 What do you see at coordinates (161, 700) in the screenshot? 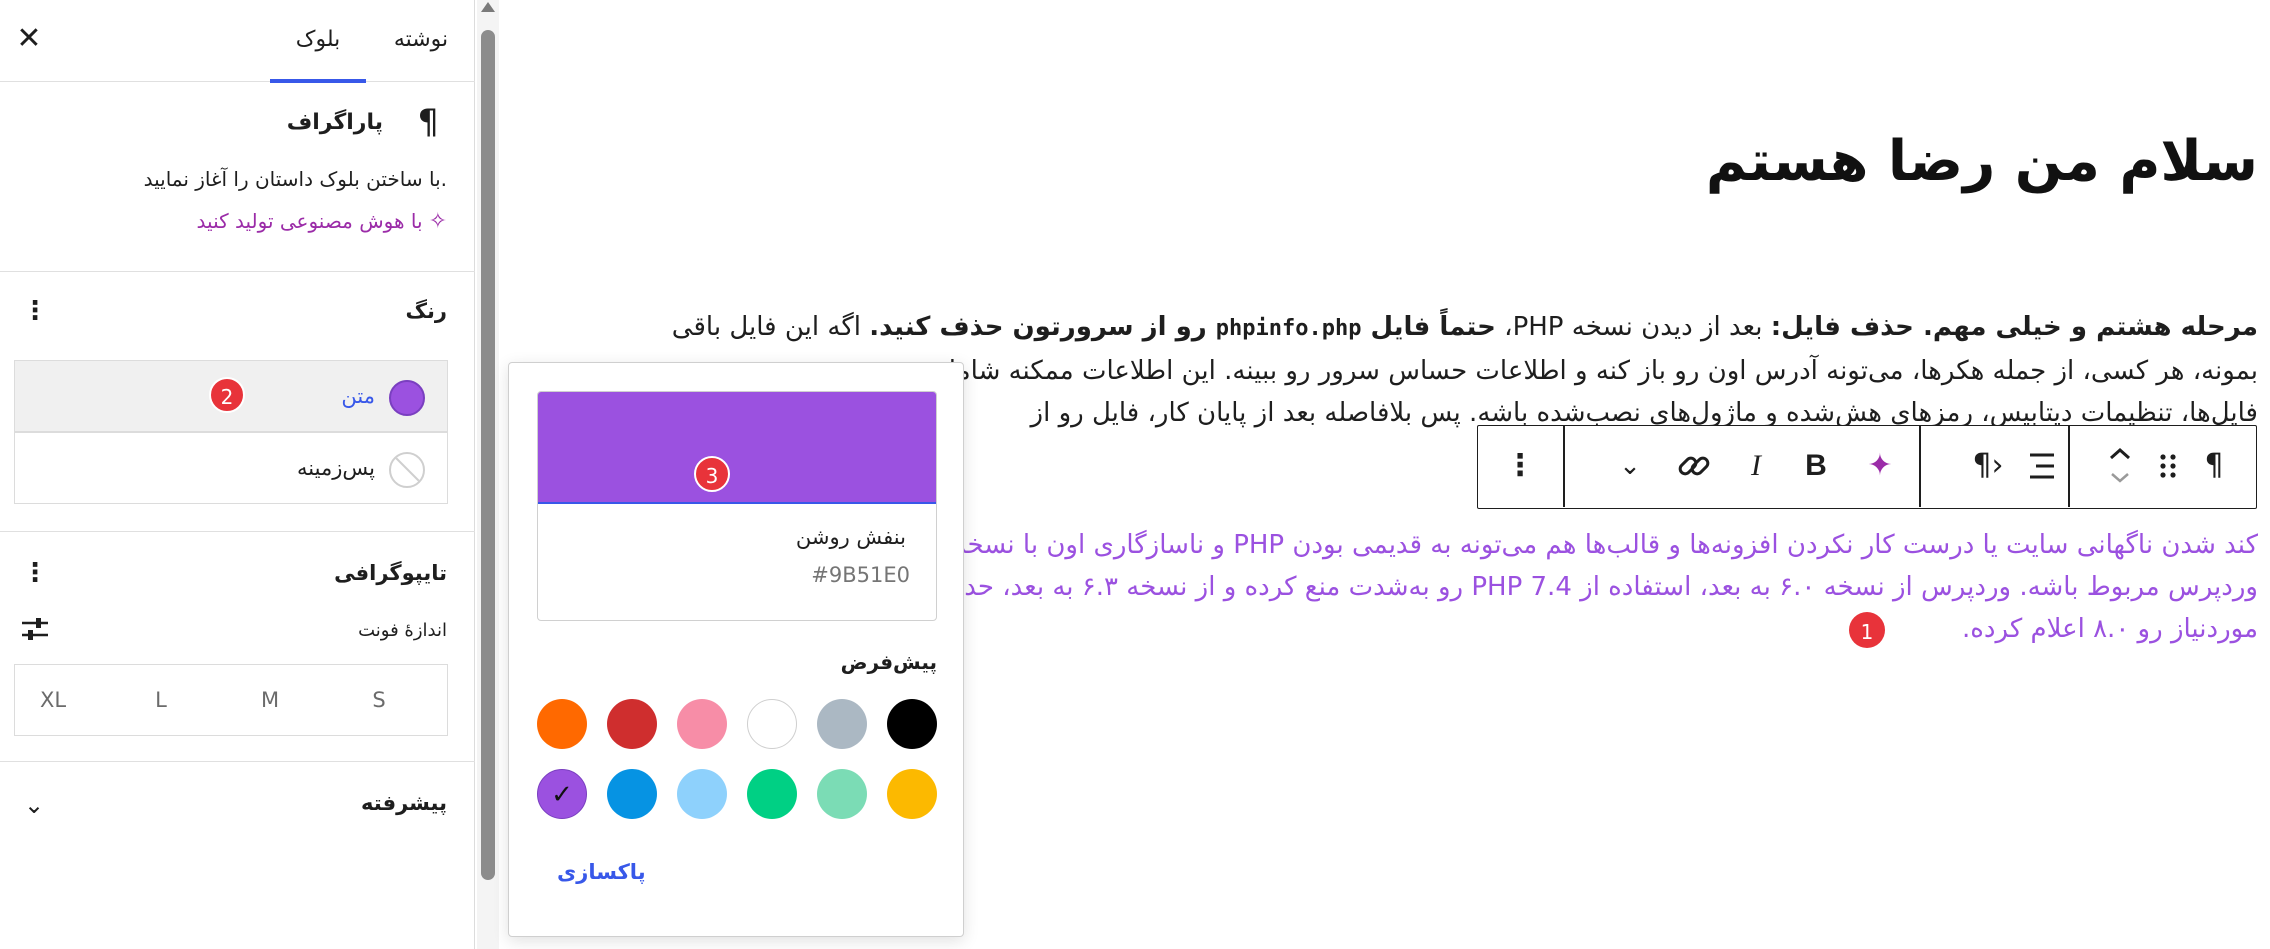
I see `font-size-l: L` at bounding box center [161, 700].